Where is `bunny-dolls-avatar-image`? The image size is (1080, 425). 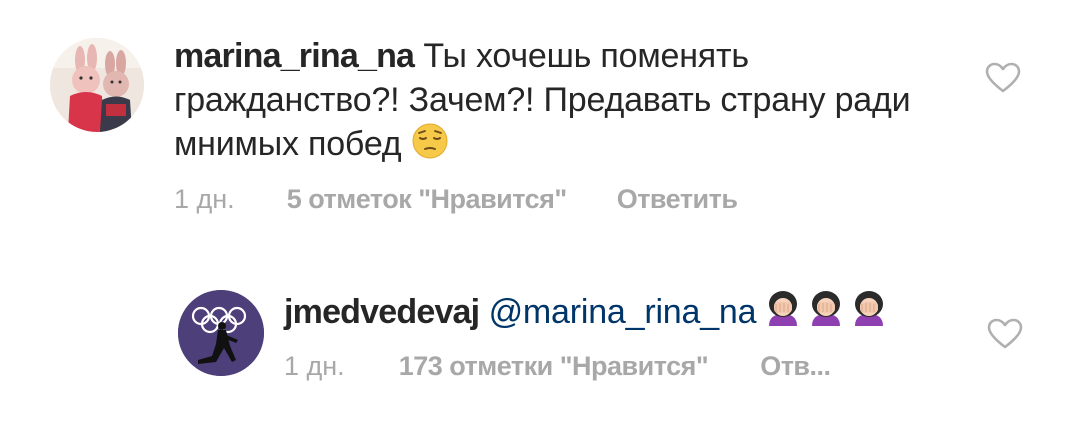
bunny-dolls-avatar-image is located at coordinates (97, 85).